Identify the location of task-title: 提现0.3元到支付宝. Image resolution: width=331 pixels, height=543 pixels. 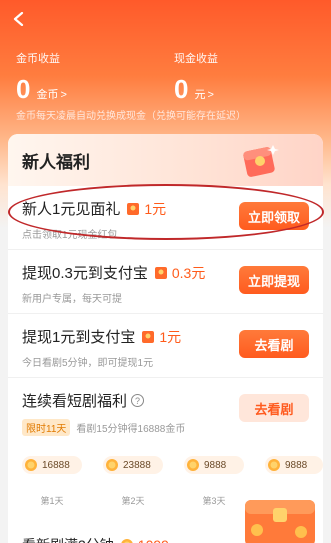
(85, 273).